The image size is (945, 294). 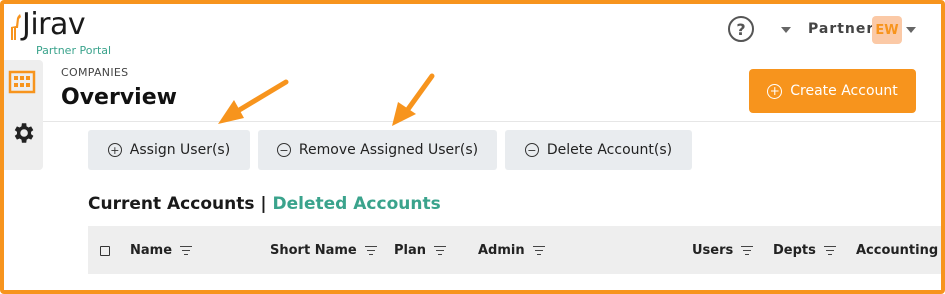 What do you see at coordinates (54, 24) in the screenshot?
I see `logo-wordmark: Jirav` at bounding box center [54, 24].